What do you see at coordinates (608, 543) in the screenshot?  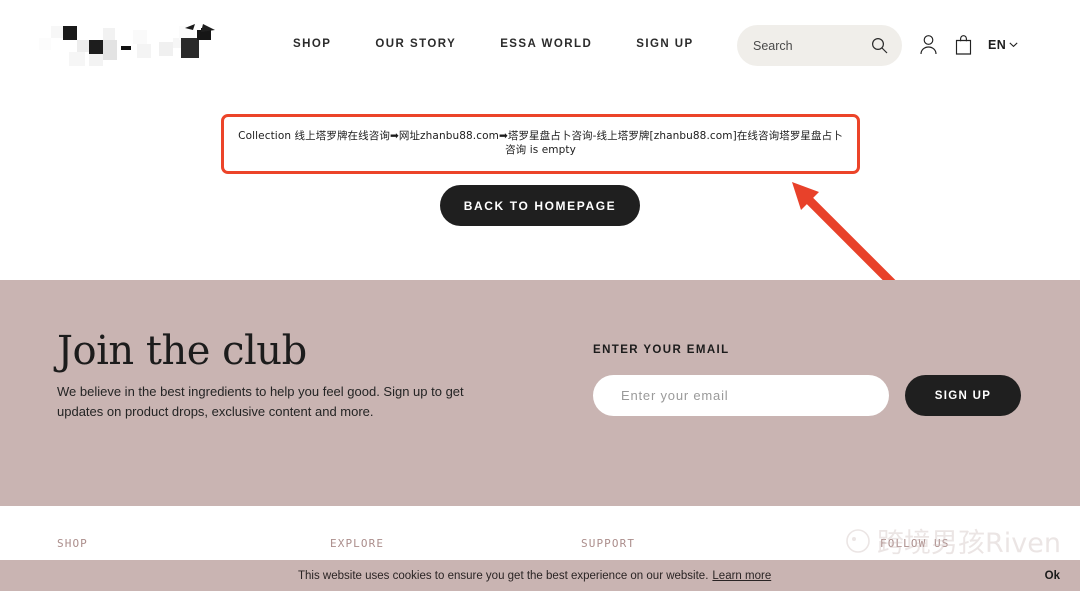 I see `footer-heading-support: SUPPORT` at bounding box center [608, 543].